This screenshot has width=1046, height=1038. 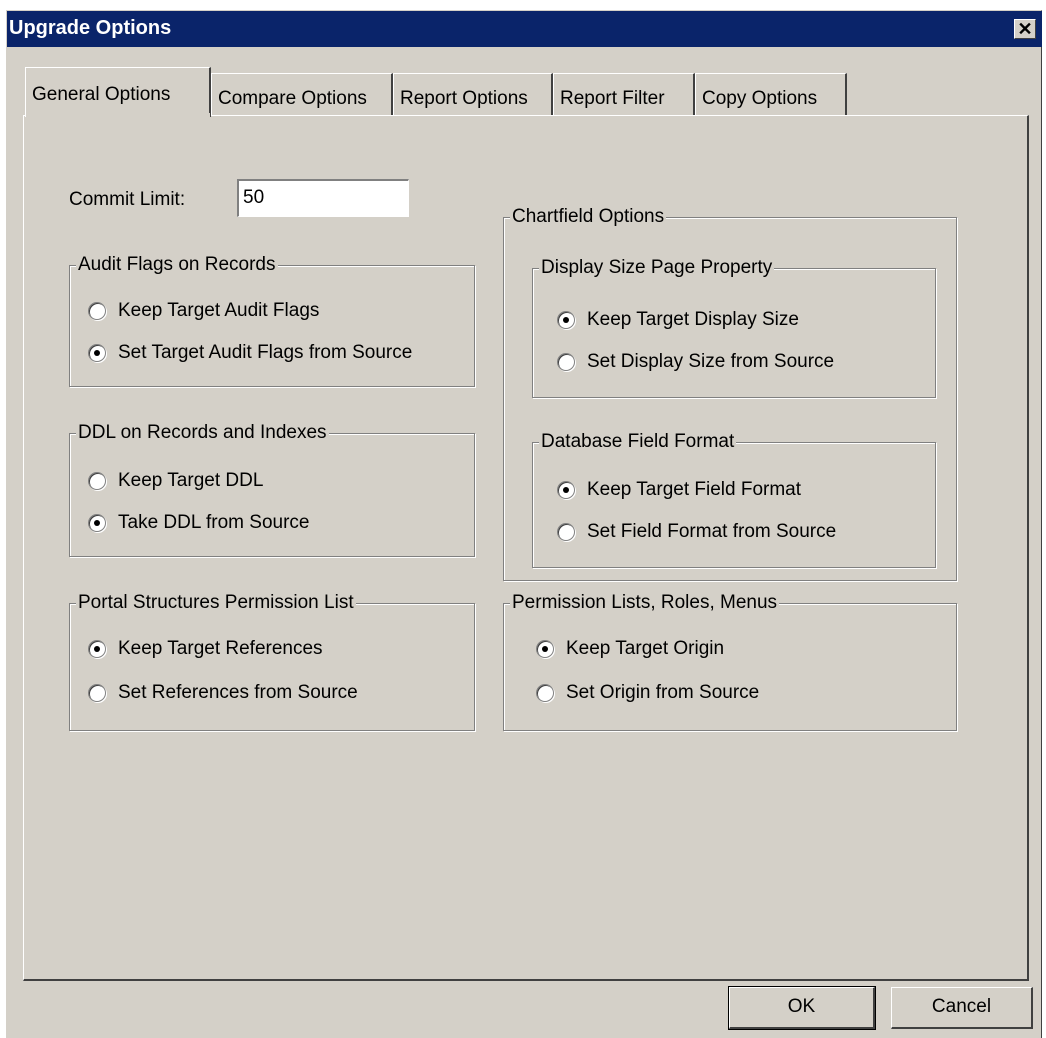 What do you see at coordinates (265, 352) in the screenshot?
I see `radio-label: Set Target Audit Flags from Source` at bounding box center [265, 352].